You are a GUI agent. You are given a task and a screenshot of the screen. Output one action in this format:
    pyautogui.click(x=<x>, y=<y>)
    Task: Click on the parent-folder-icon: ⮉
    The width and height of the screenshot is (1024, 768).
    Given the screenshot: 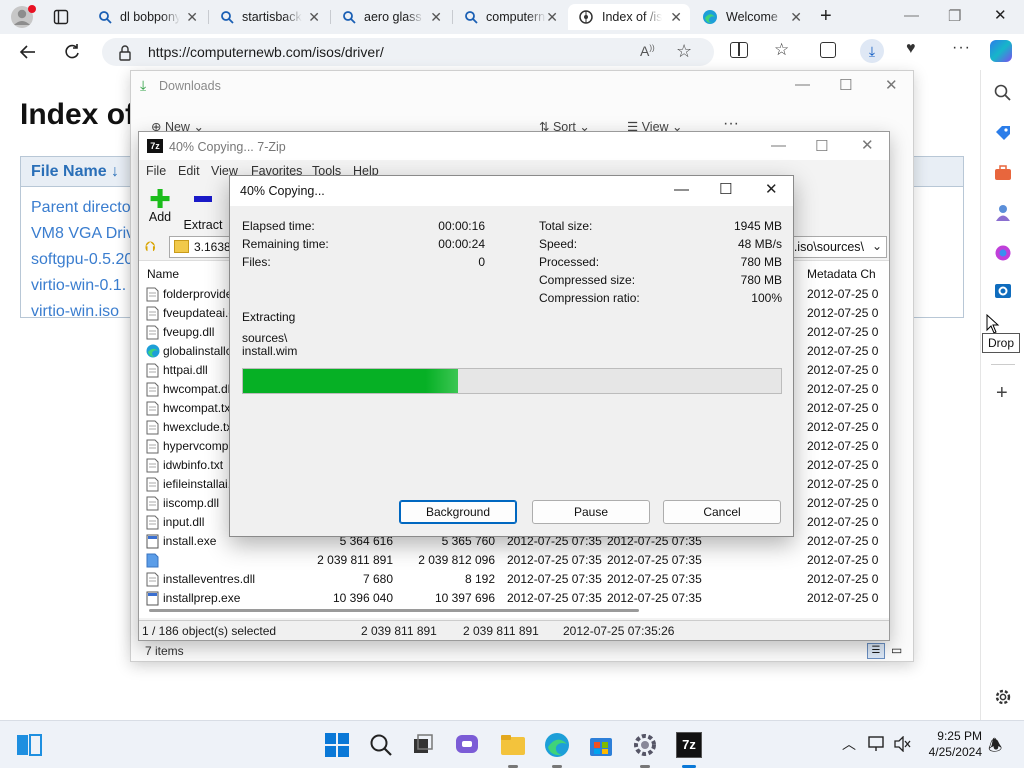 What is the action you would take?
    pyautogui.click(x=150, y=246)
    